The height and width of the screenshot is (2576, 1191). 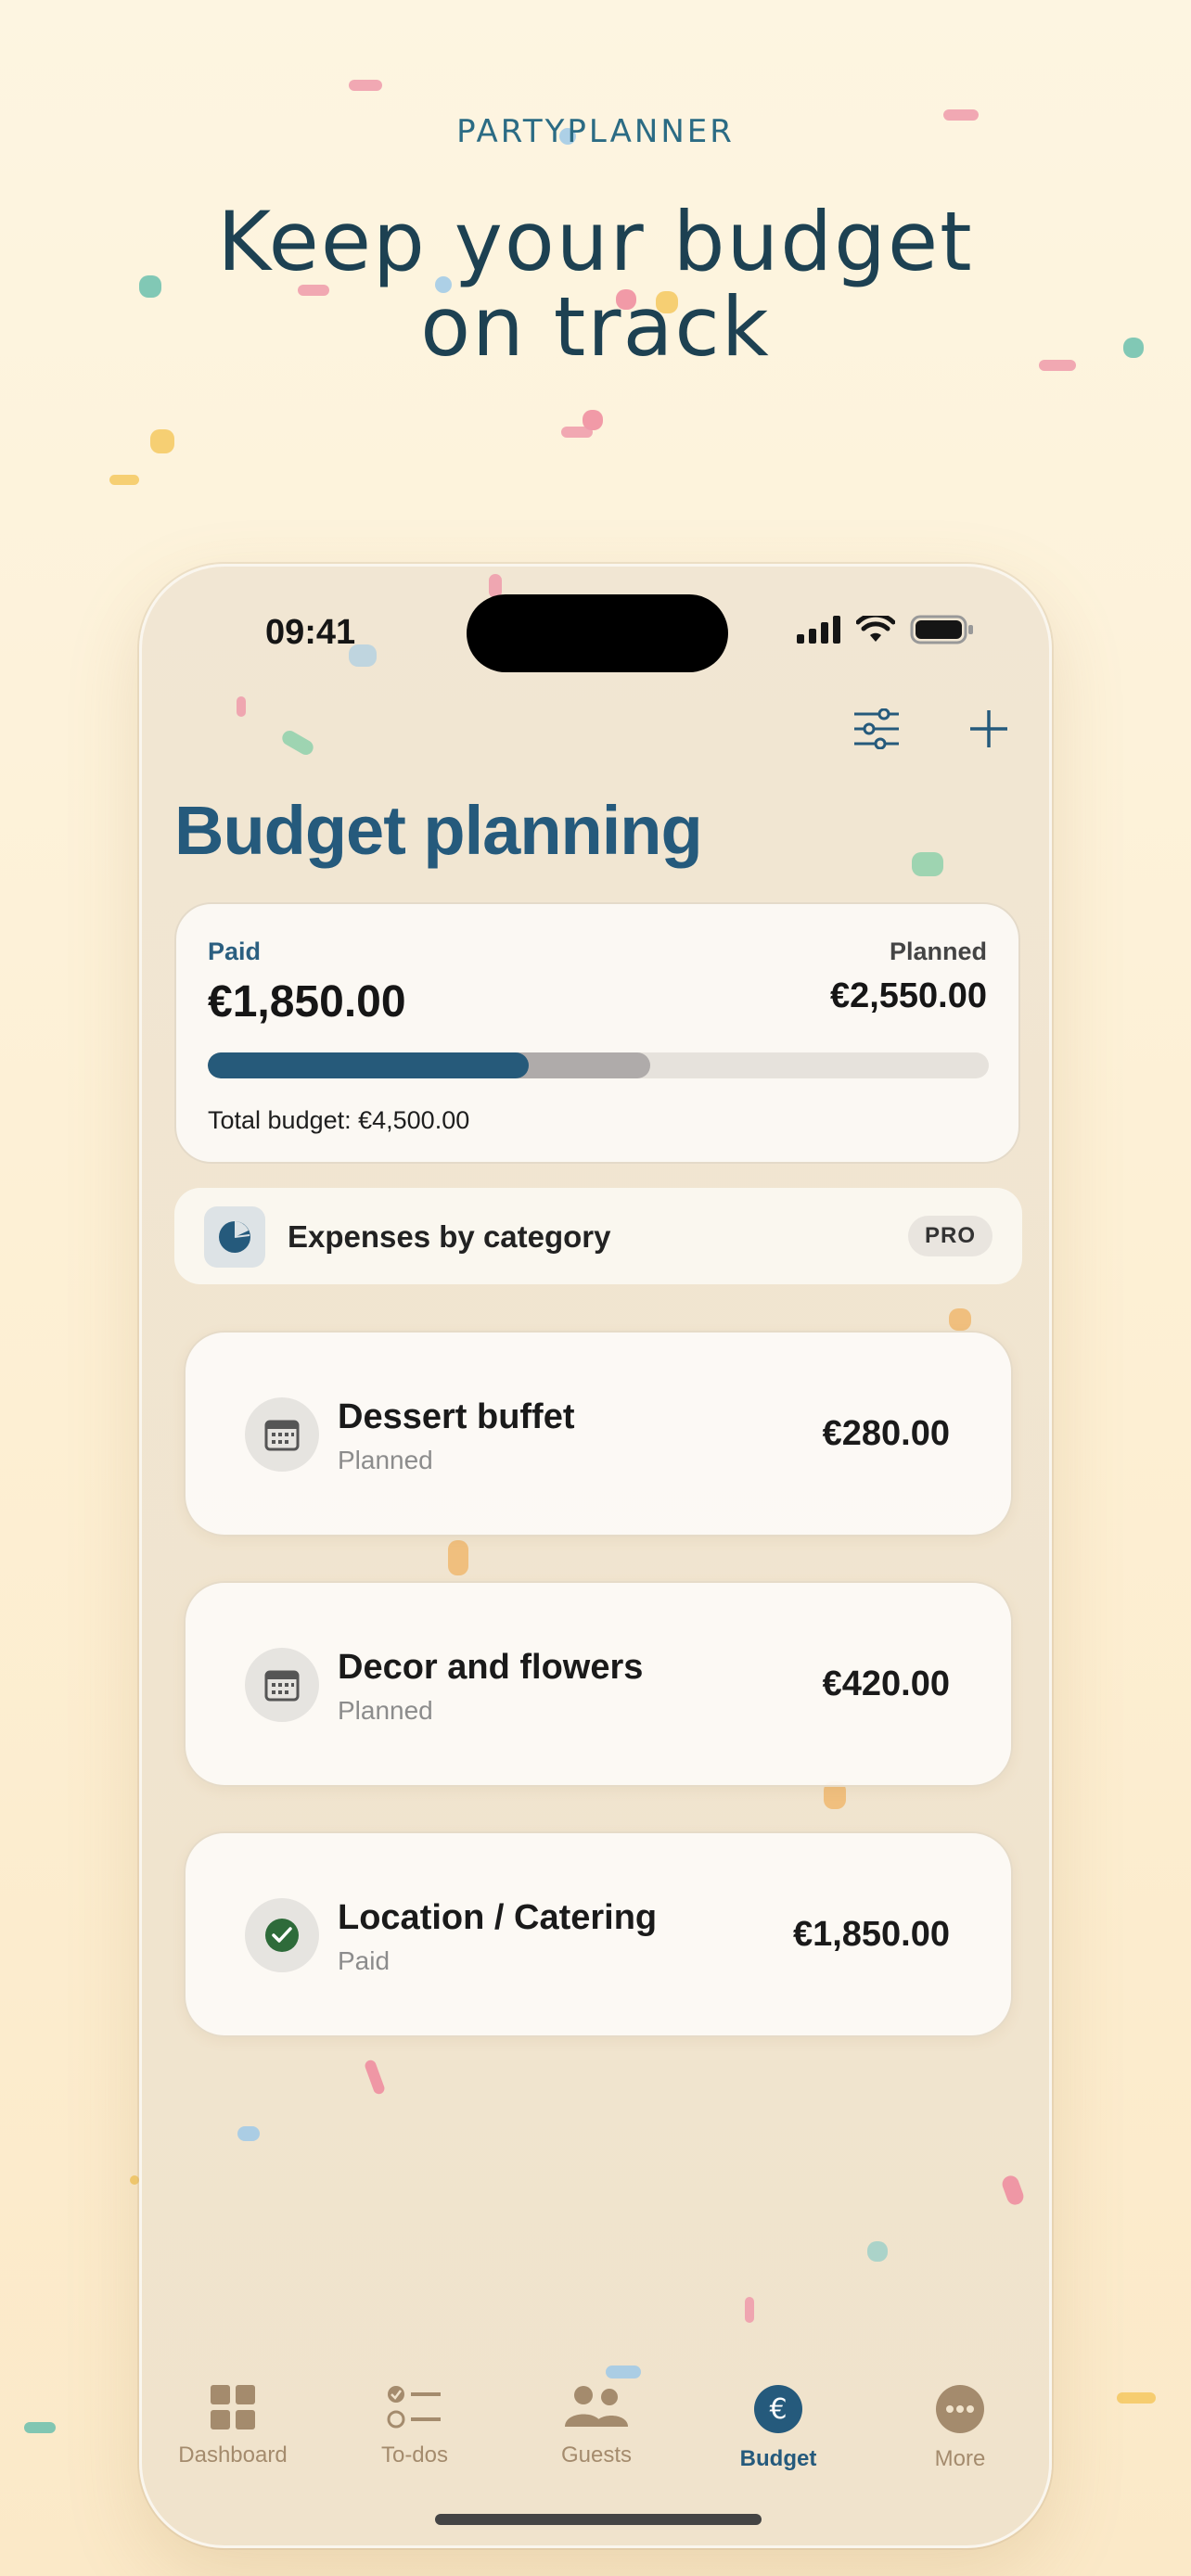 I want to click on sliders-icon, so click(x=876, y=729).